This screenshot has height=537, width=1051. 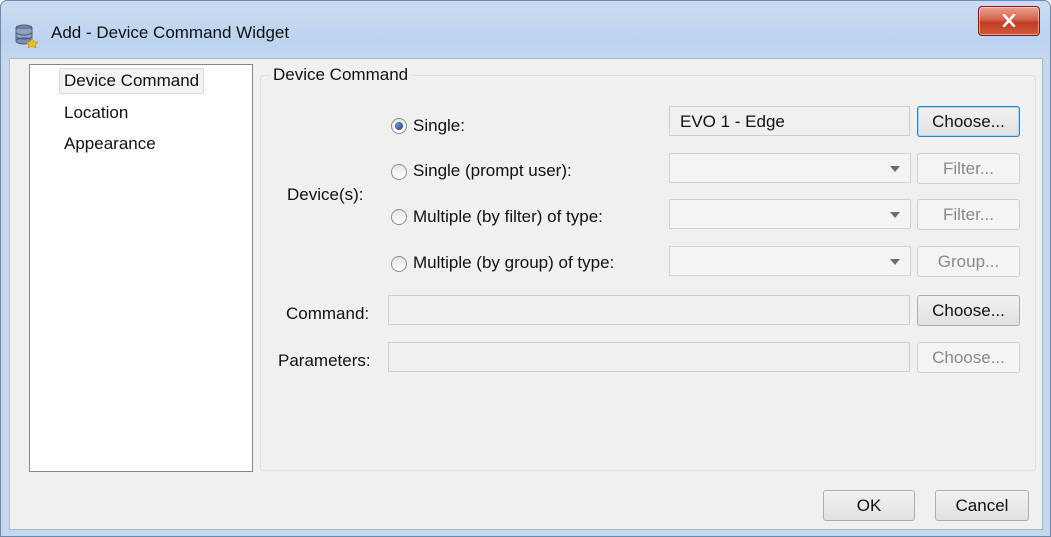 I want to click on single-prompt-radio, so click(x=399, y=172).